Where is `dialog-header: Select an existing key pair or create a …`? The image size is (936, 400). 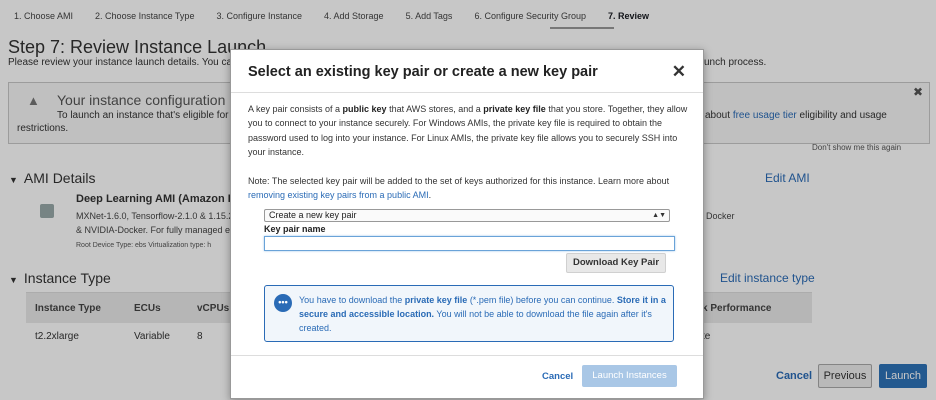
dialog-header: Select an existing key pair or create a … is located at coordinates (467, 71).